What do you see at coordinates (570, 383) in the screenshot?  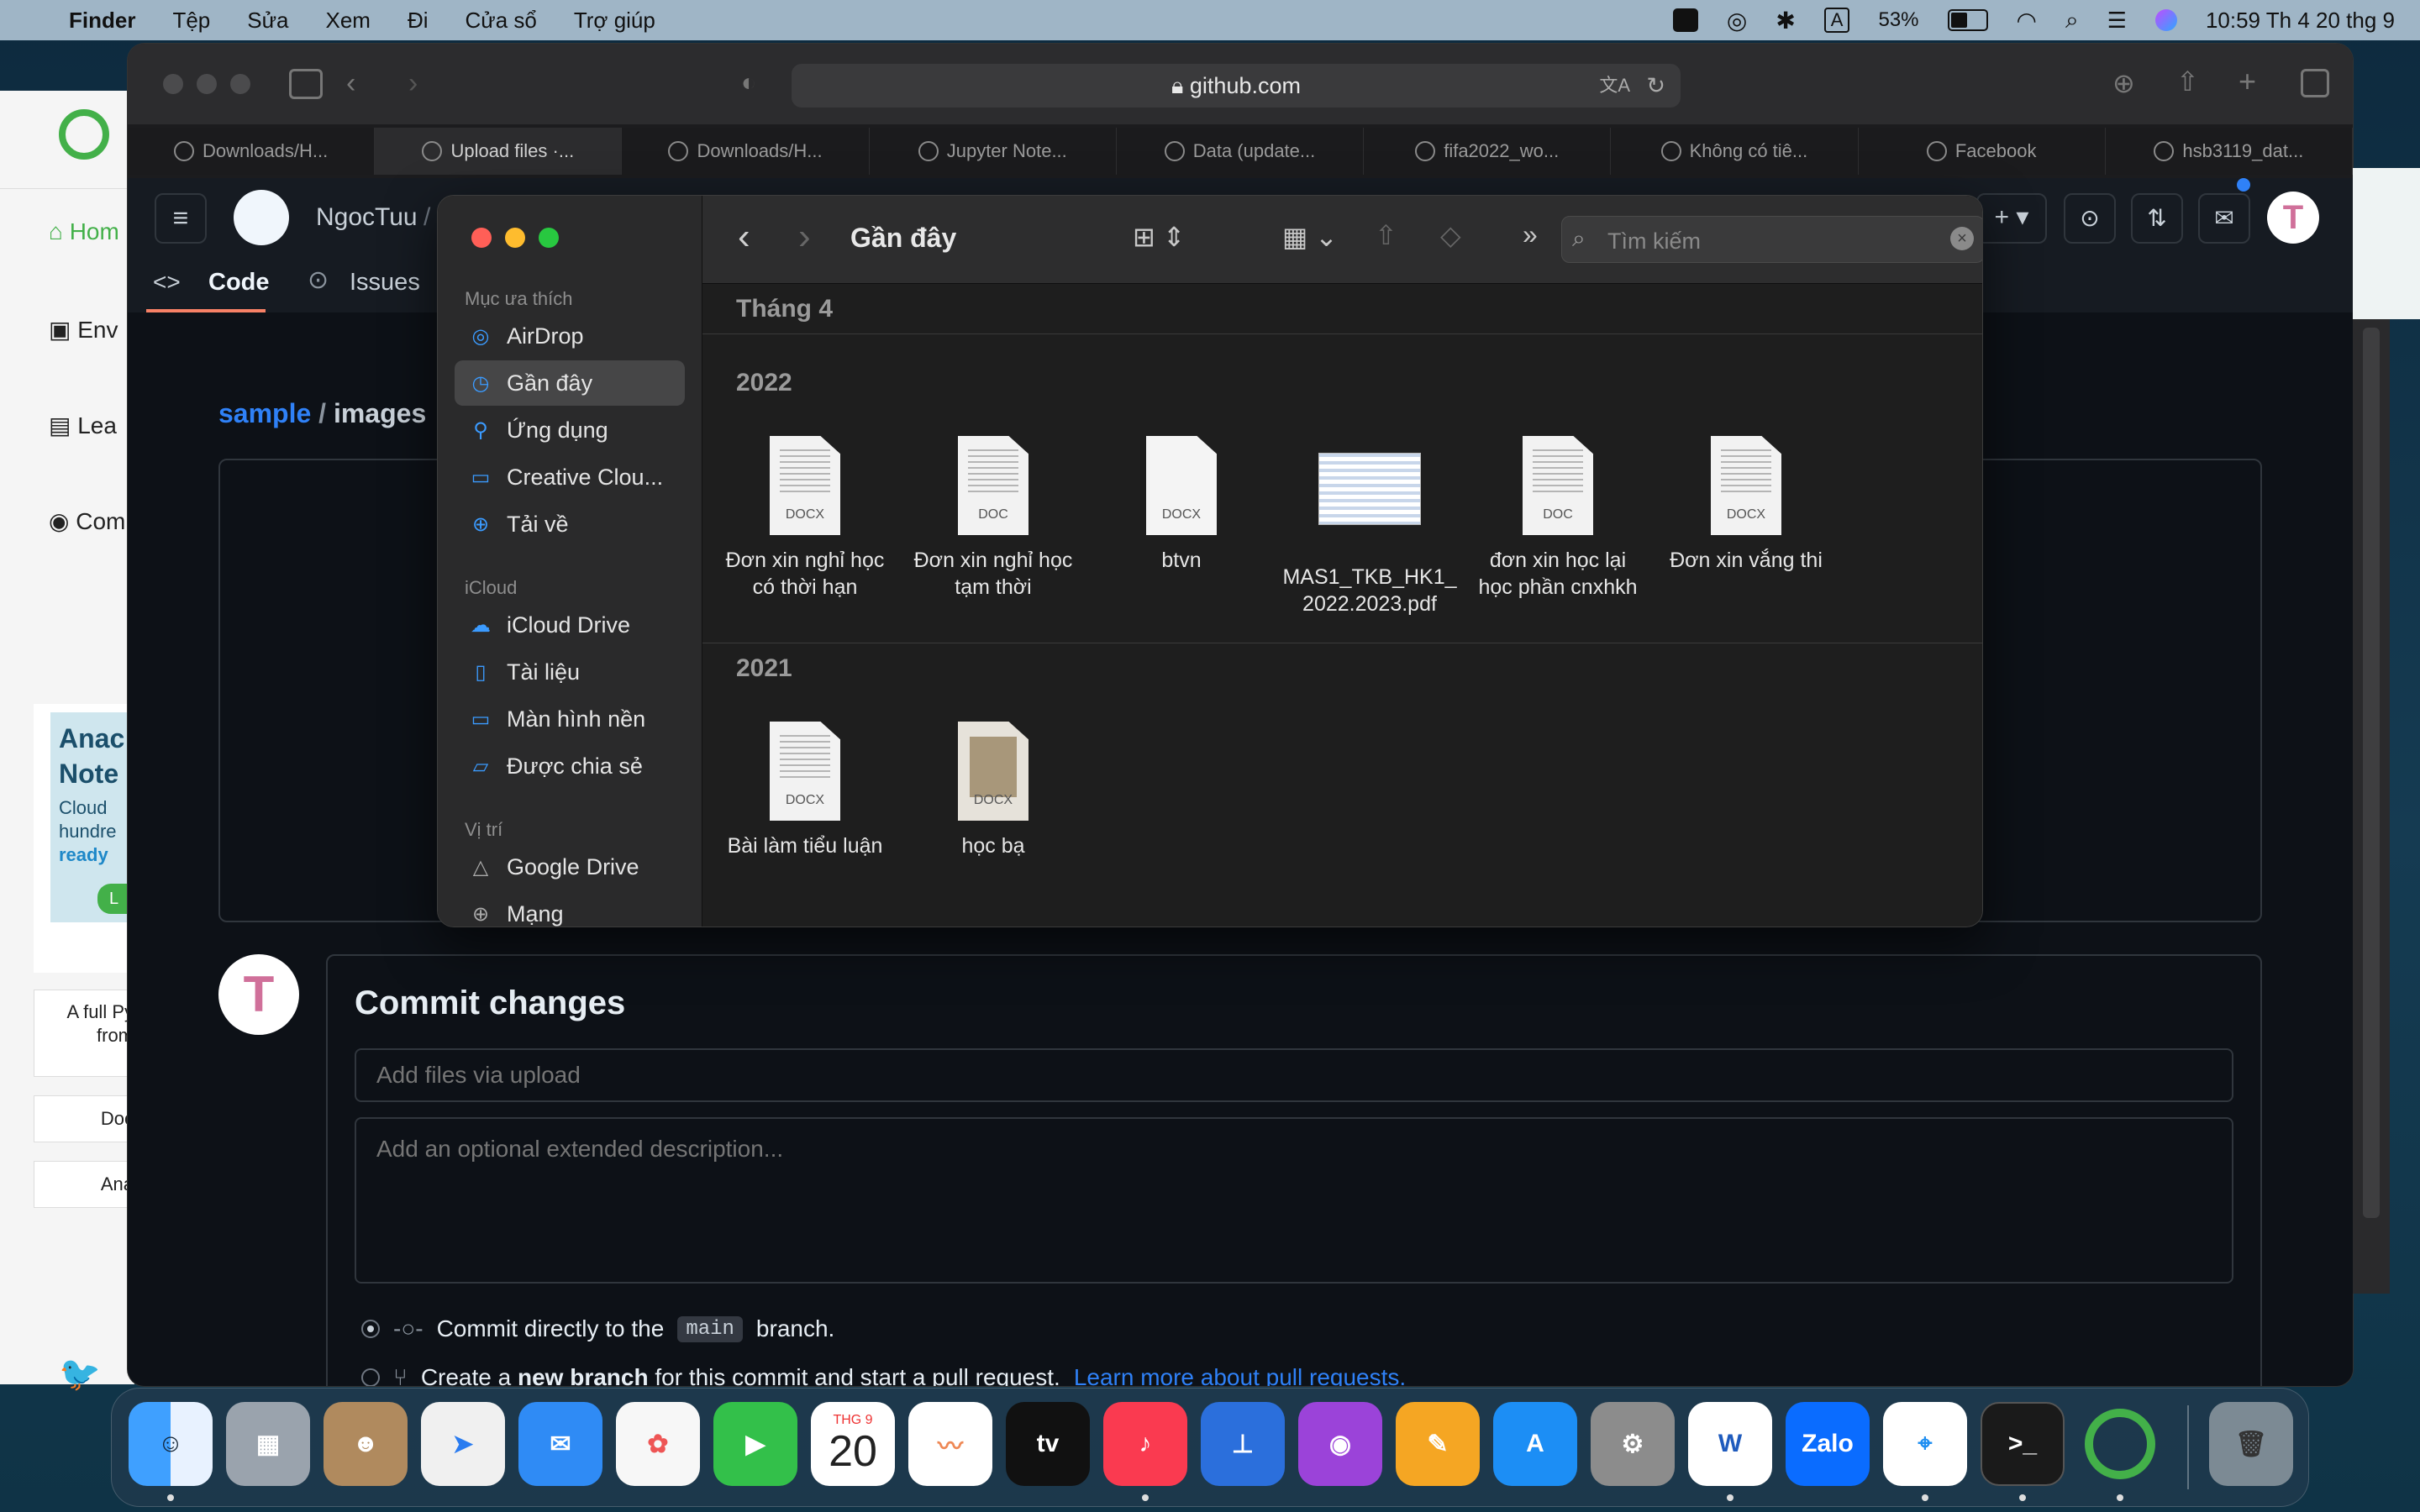 I see `sidebar-item-recents: ◷ Gần đây` at bounding box center [570, 383].